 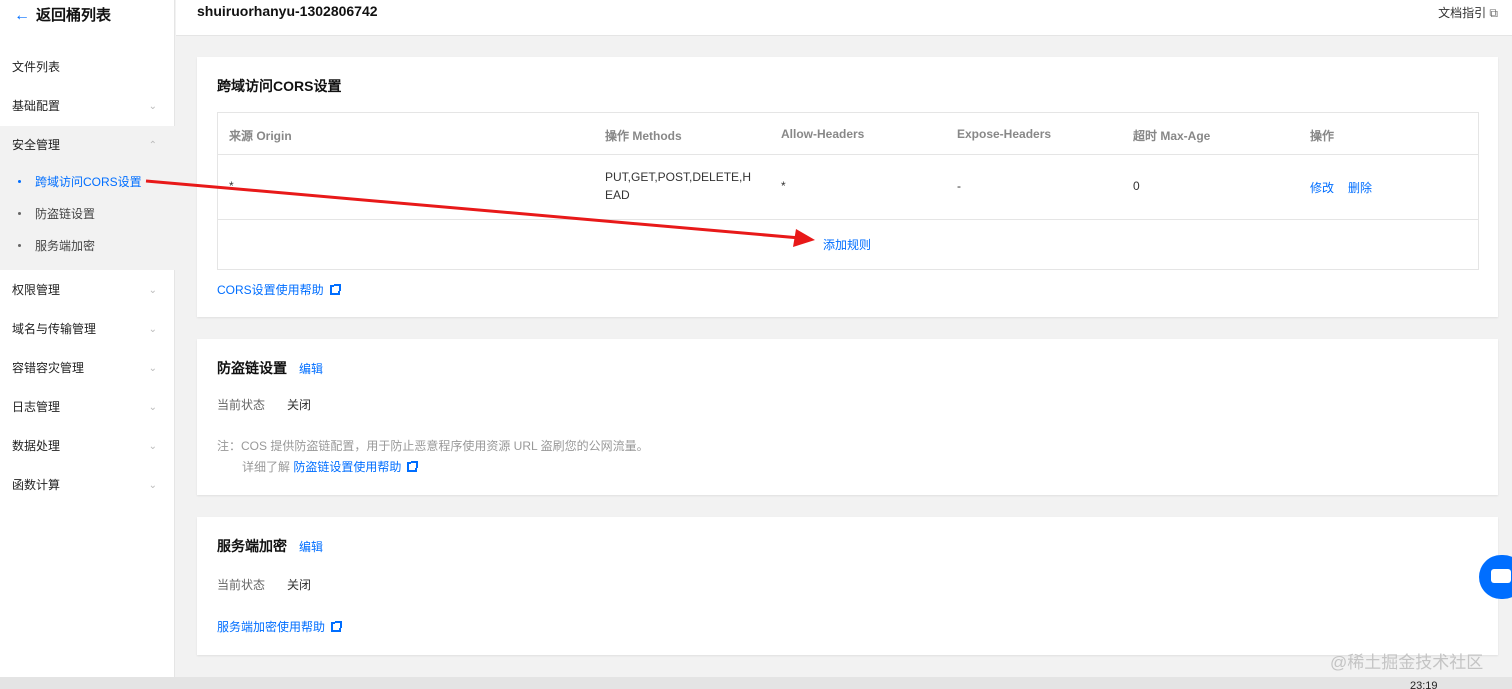 What do you see at coordinates (1360, 187) in the screenshot?
I see `delete-rule-button: 删除` at bounding box center [1360, 187].